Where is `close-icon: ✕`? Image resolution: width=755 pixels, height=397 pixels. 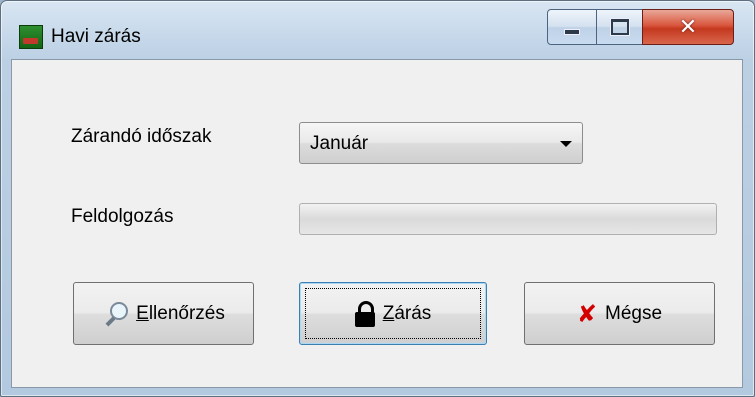 close-icon: ✕ is located at coordinates (688, 27).